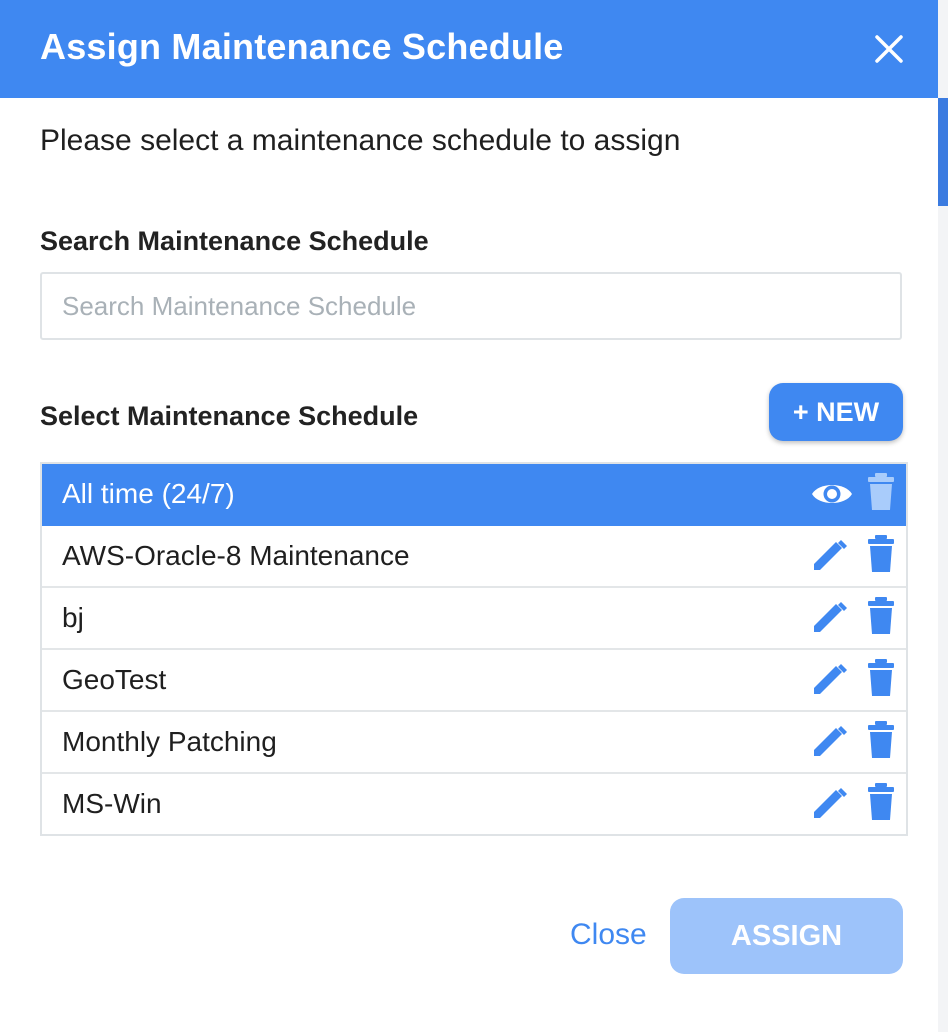 The image size is (948, 1032). I want to click on dialog-header: Assign Maintenance Schedule, so click(469, 49).